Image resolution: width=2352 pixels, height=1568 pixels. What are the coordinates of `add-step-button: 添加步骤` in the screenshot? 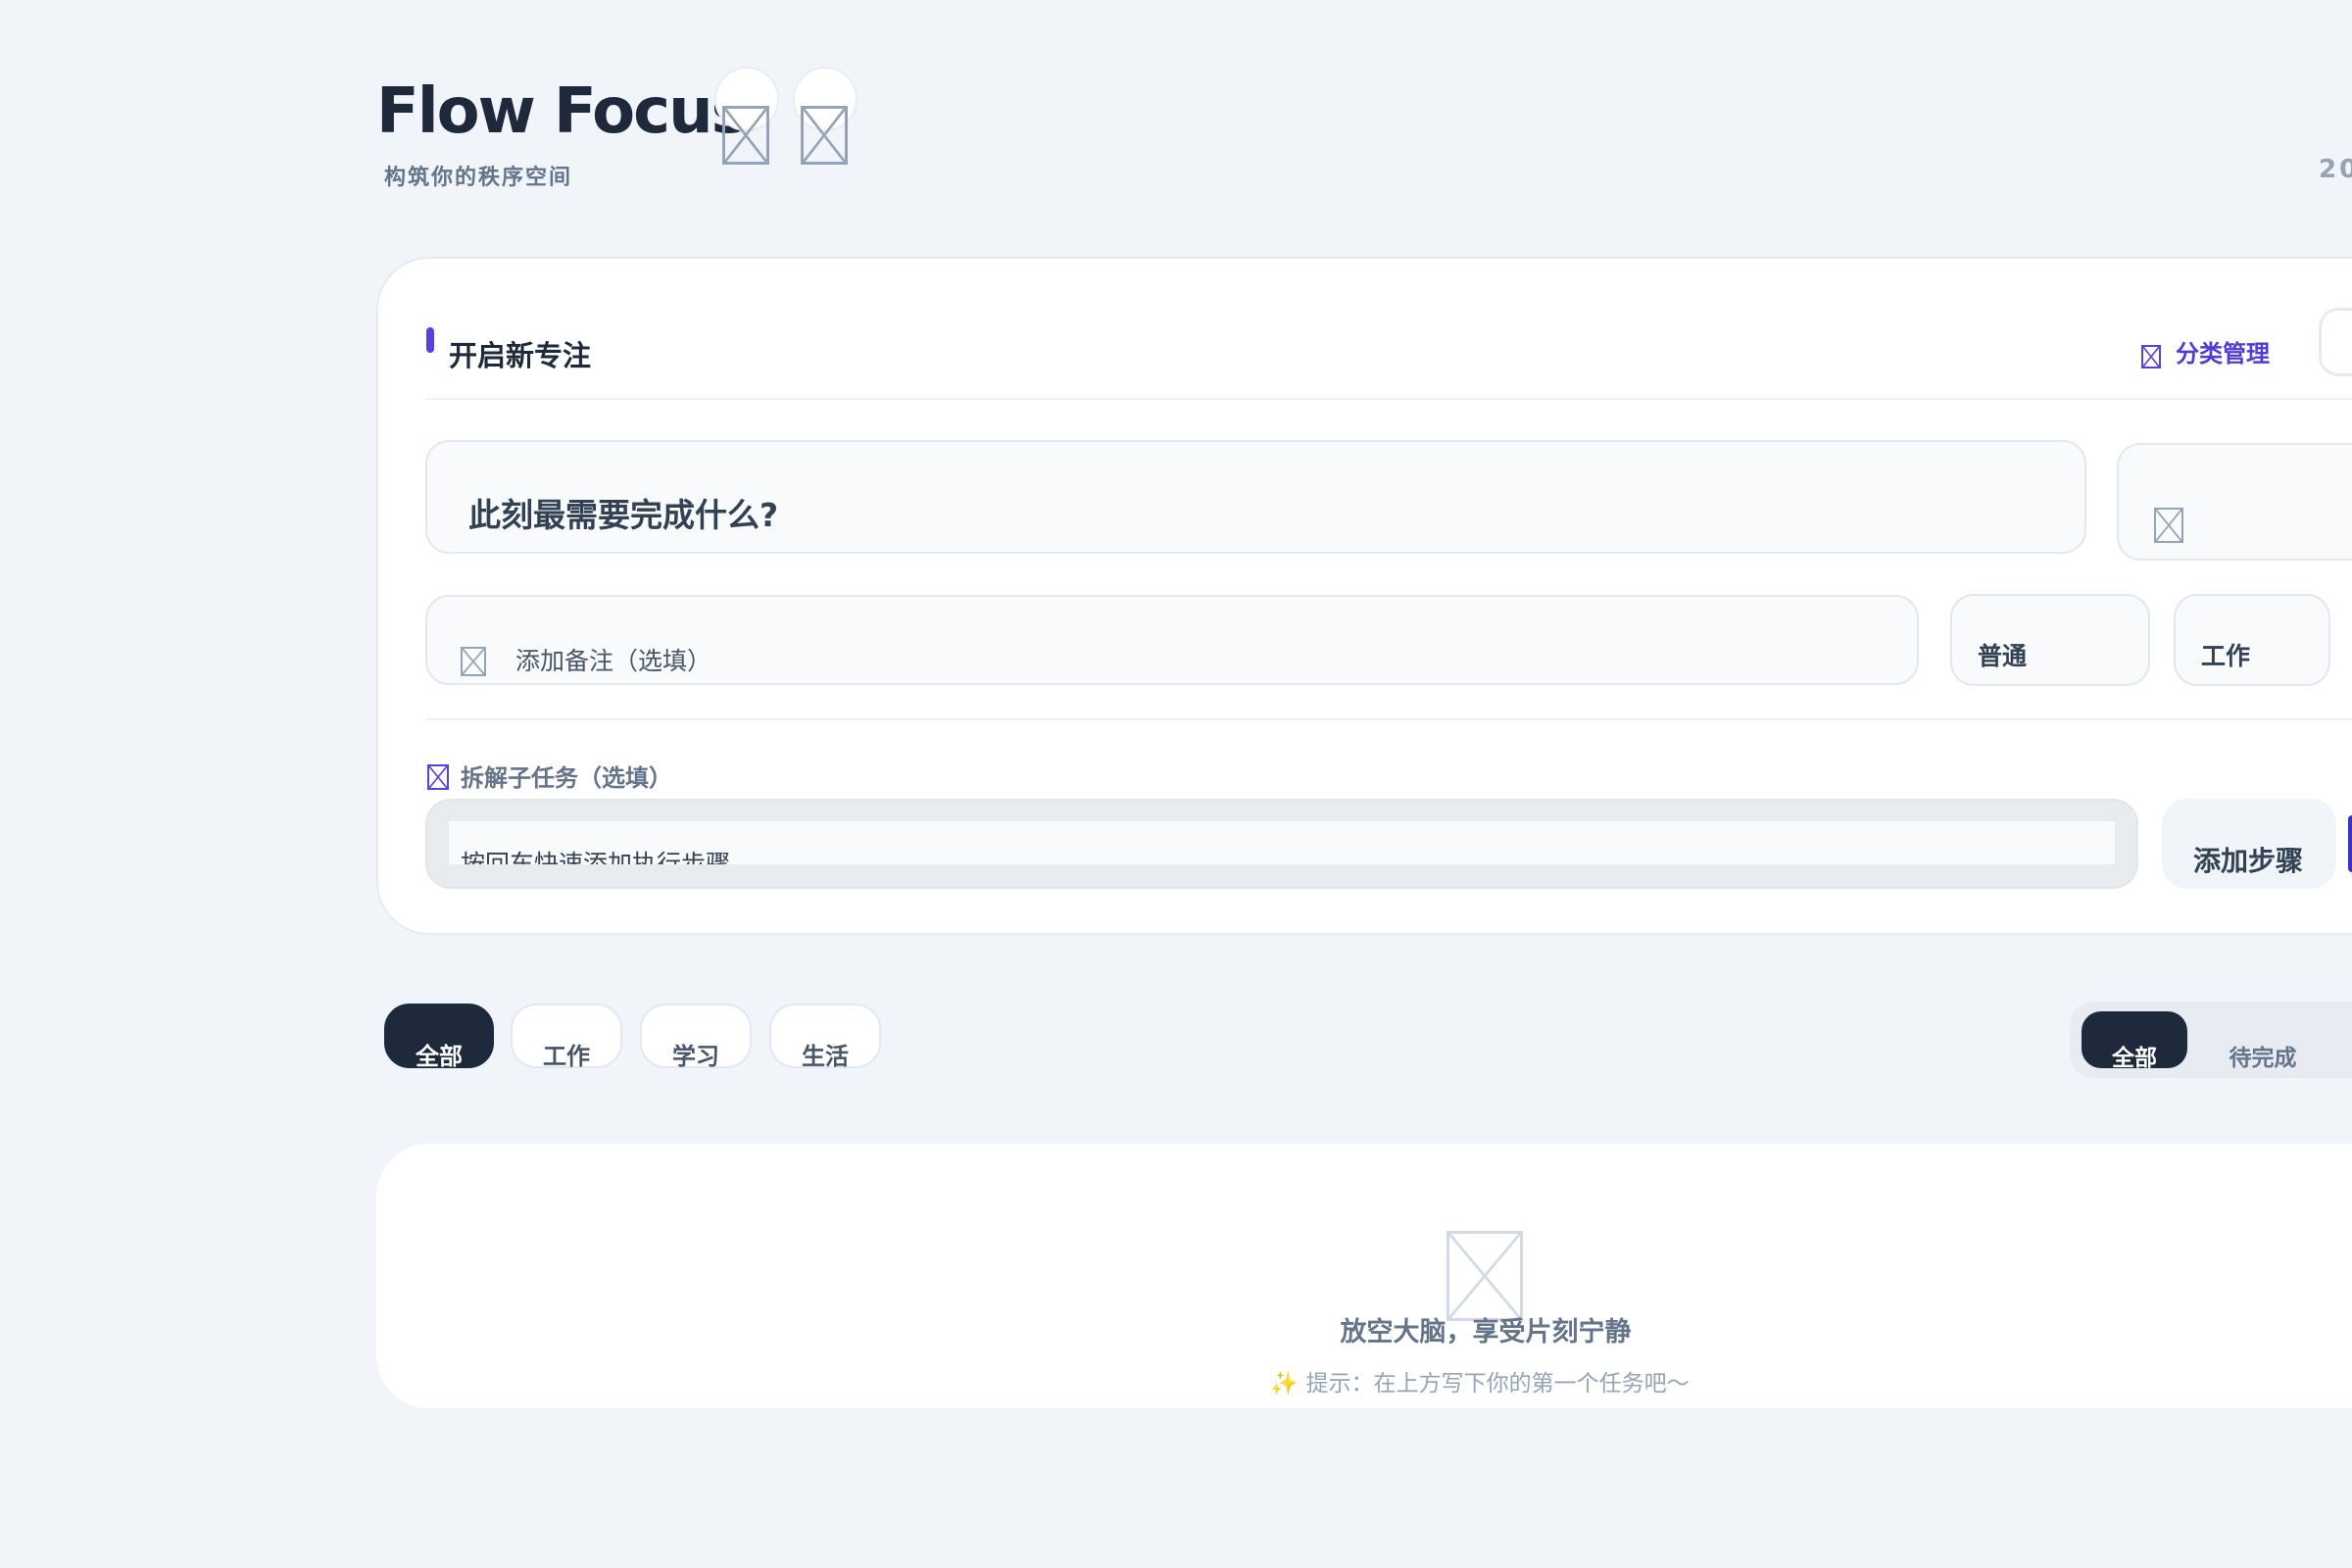 It's located at (2249, 844).